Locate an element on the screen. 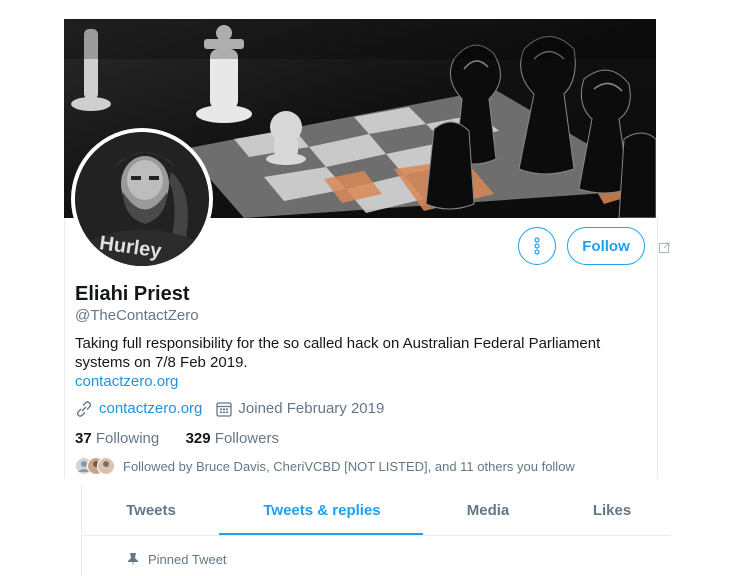  profile-tabs: Tweets Tweets & replies Media Likes is located at coordinates (376, 510).